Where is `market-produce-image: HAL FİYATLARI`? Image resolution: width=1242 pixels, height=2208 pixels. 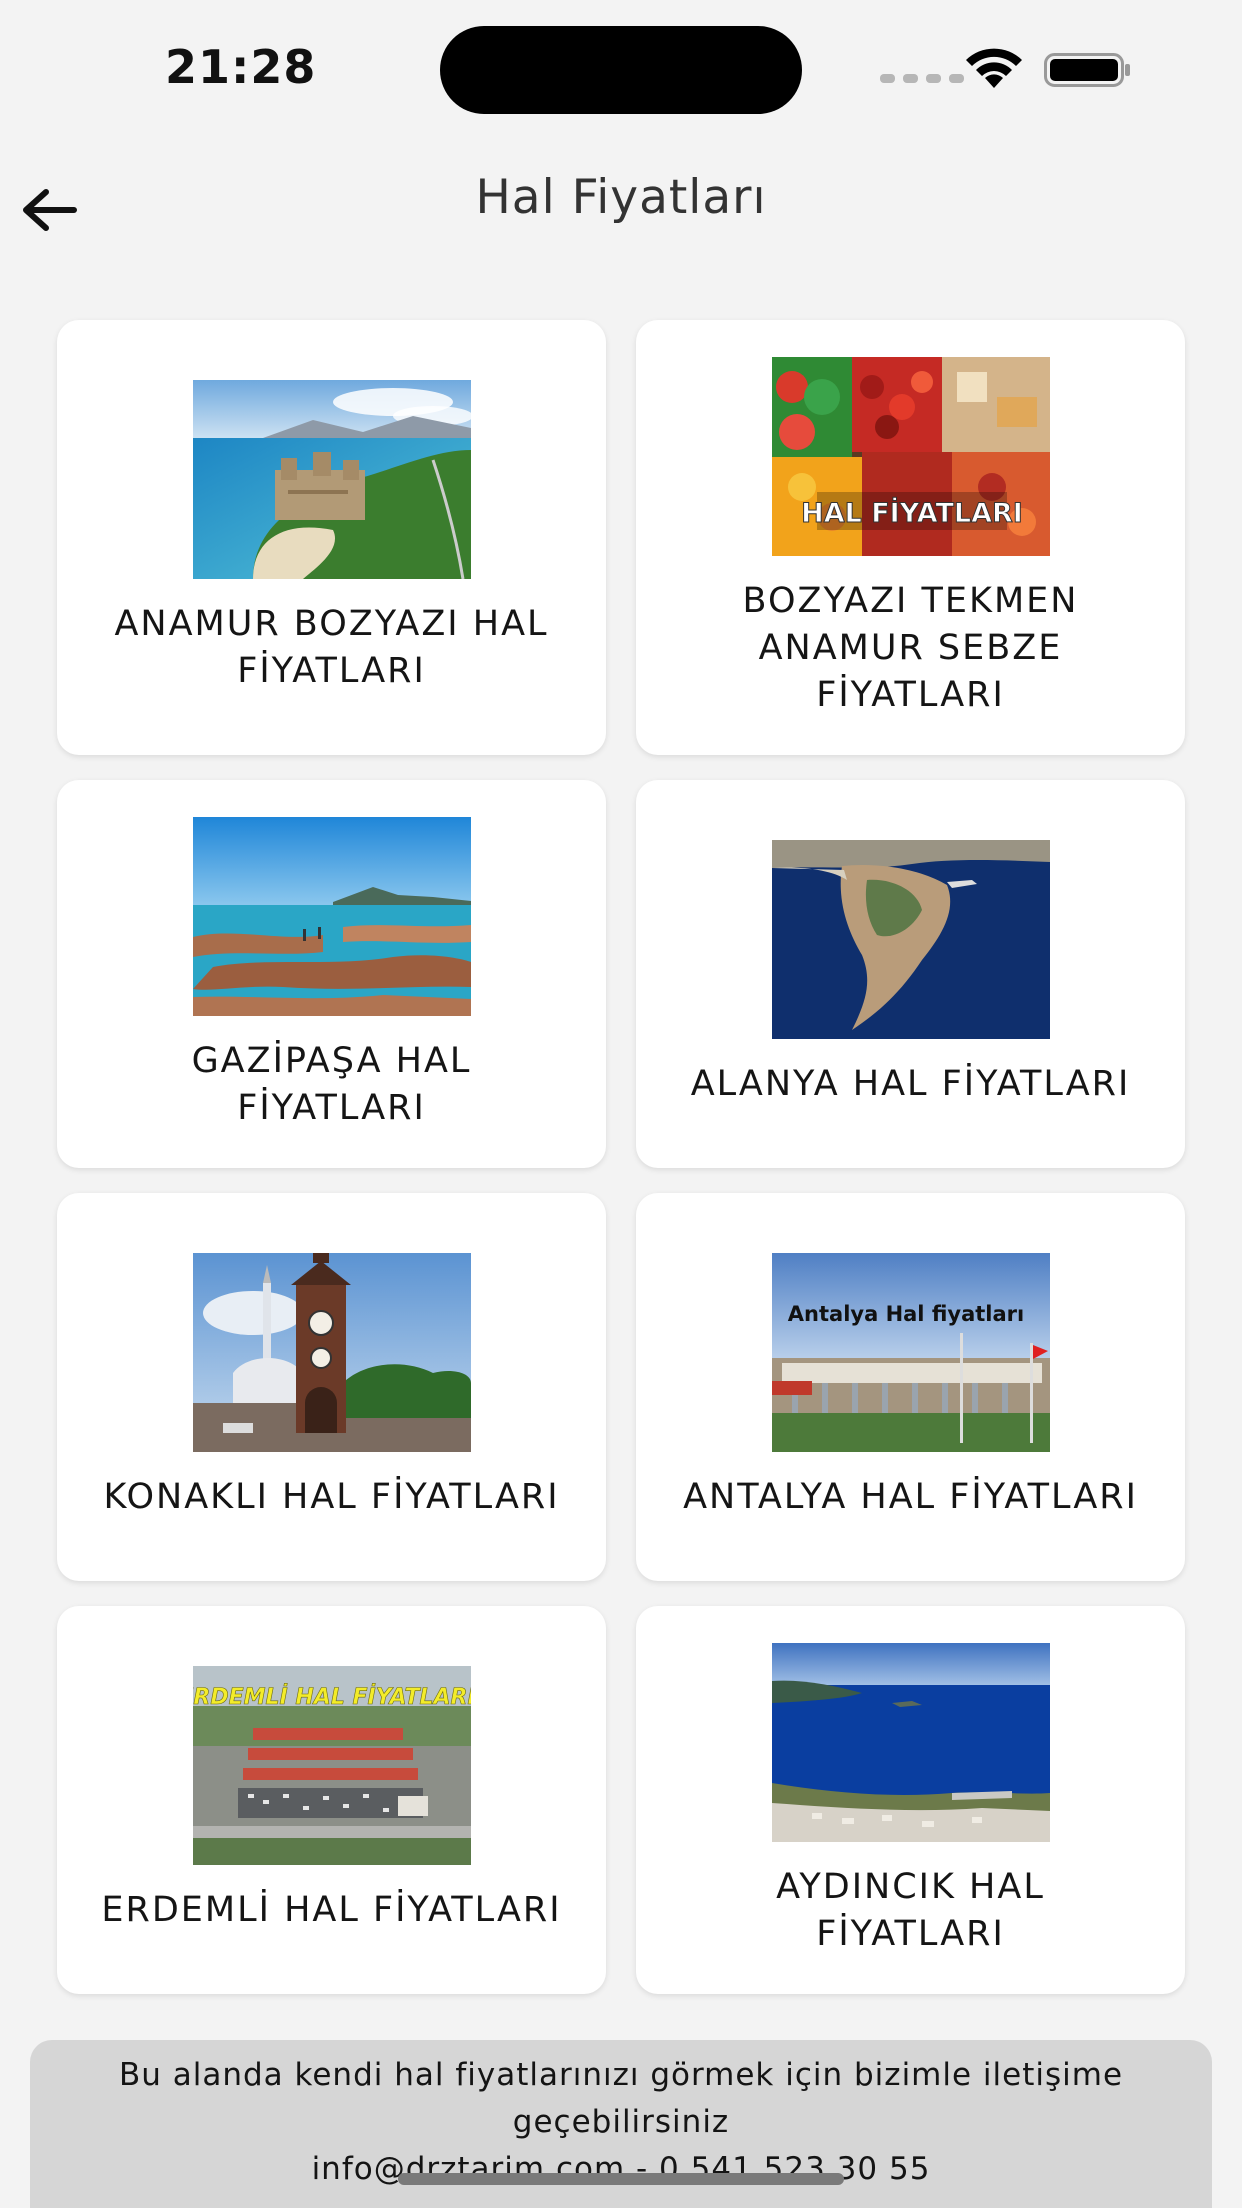
market-produce-image: HAL FİYATLARI is located at coordinates (910, 456).